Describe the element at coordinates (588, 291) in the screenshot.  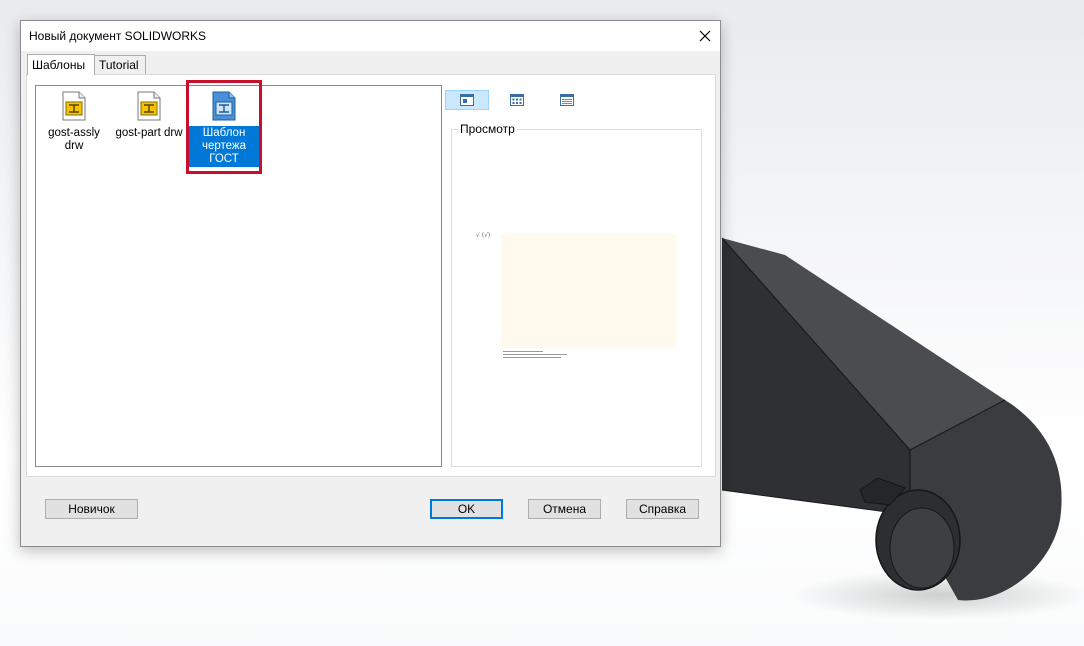
I see `template-preview-sheet` at that location.